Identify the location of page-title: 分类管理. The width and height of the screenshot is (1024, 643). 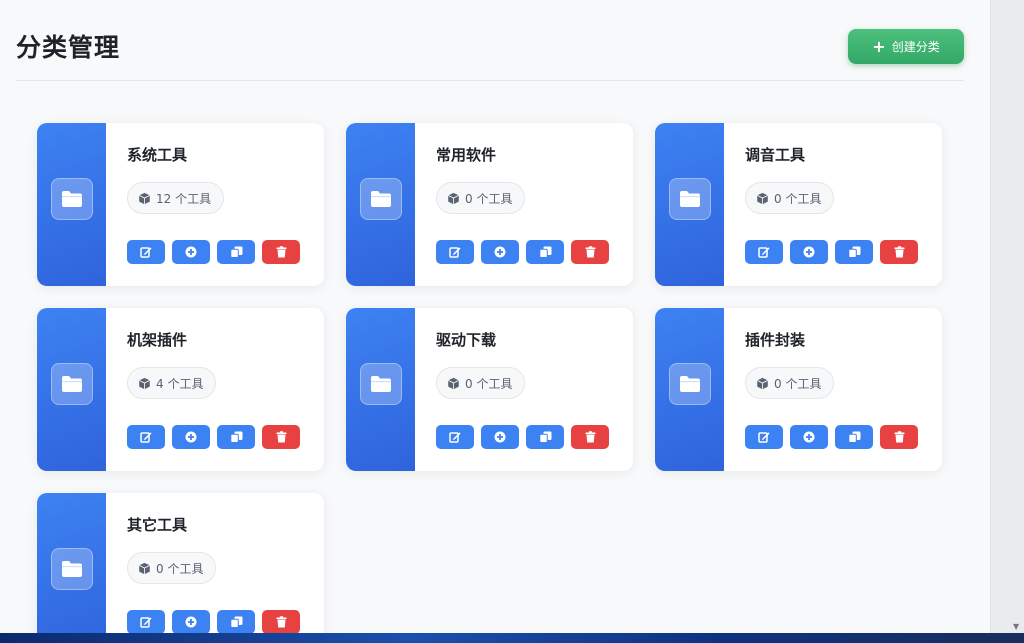
(68, 47).